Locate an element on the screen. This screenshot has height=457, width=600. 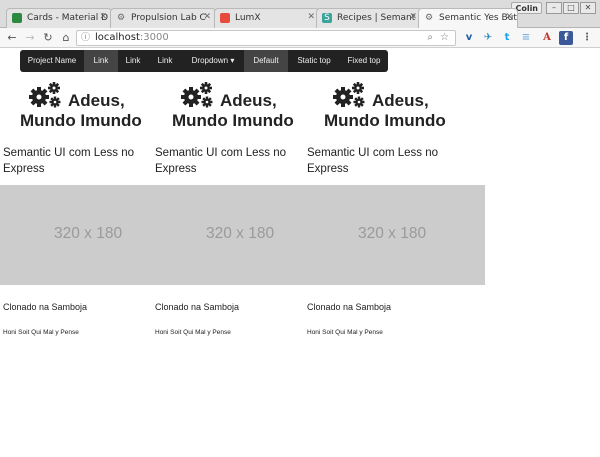
nav-static-top: Static top is located at coordinates (314, 61).